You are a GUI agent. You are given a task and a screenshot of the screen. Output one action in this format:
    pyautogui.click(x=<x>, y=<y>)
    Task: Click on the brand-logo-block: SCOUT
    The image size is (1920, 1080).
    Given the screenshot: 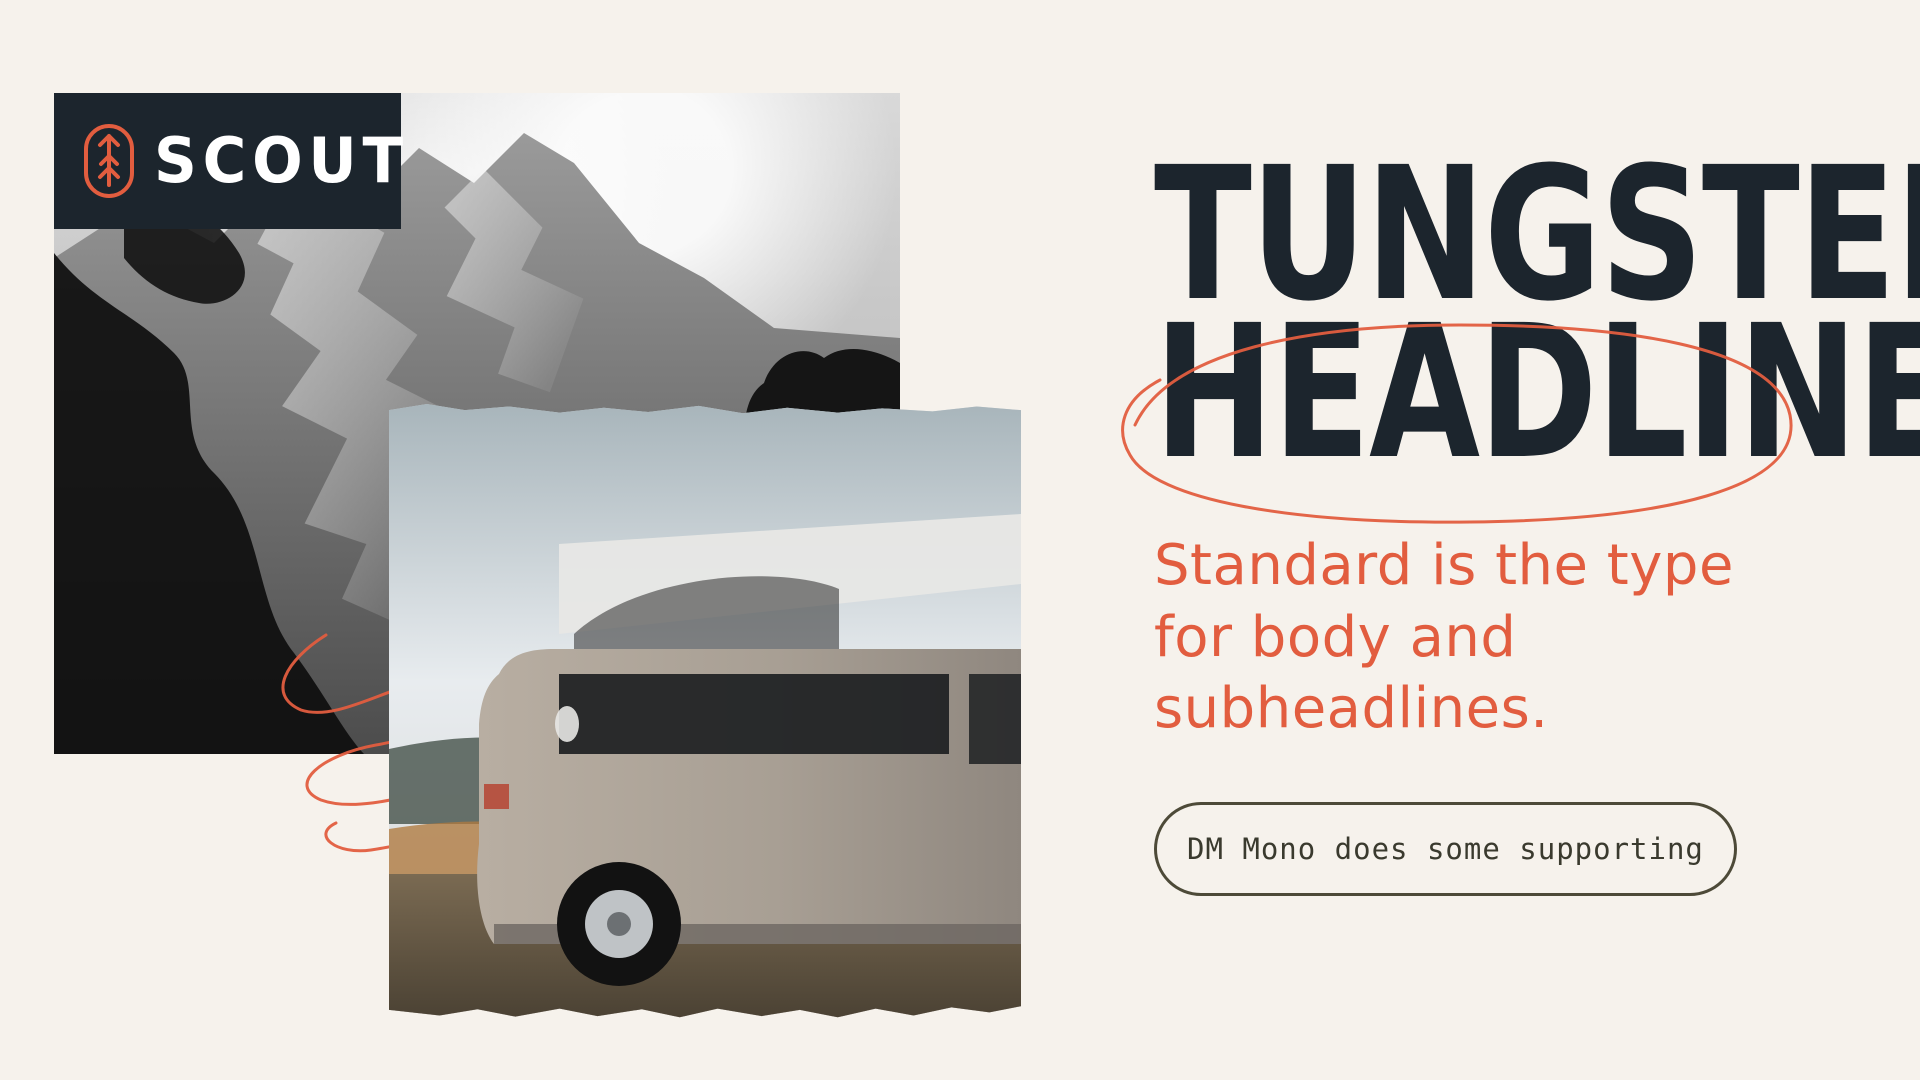 What is the action you would take?
    pyautogui.click(x=228, y=161)
    